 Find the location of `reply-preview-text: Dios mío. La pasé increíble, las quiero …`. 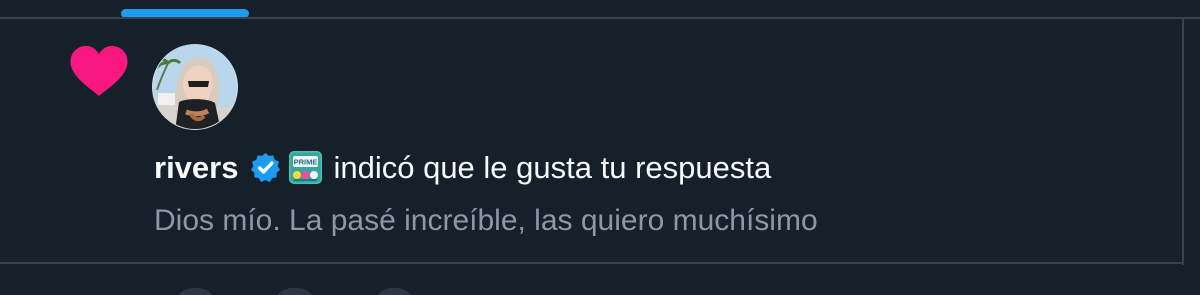

reply-preview-text: Dios mío. La pasé increíble, las quiero … is located at coordinates (486, 221).